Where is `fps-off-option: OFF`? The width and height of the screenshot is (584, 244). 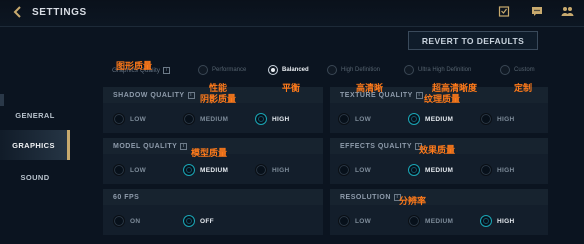
fps-off-option: OFF is located at coordinates (198, 221).